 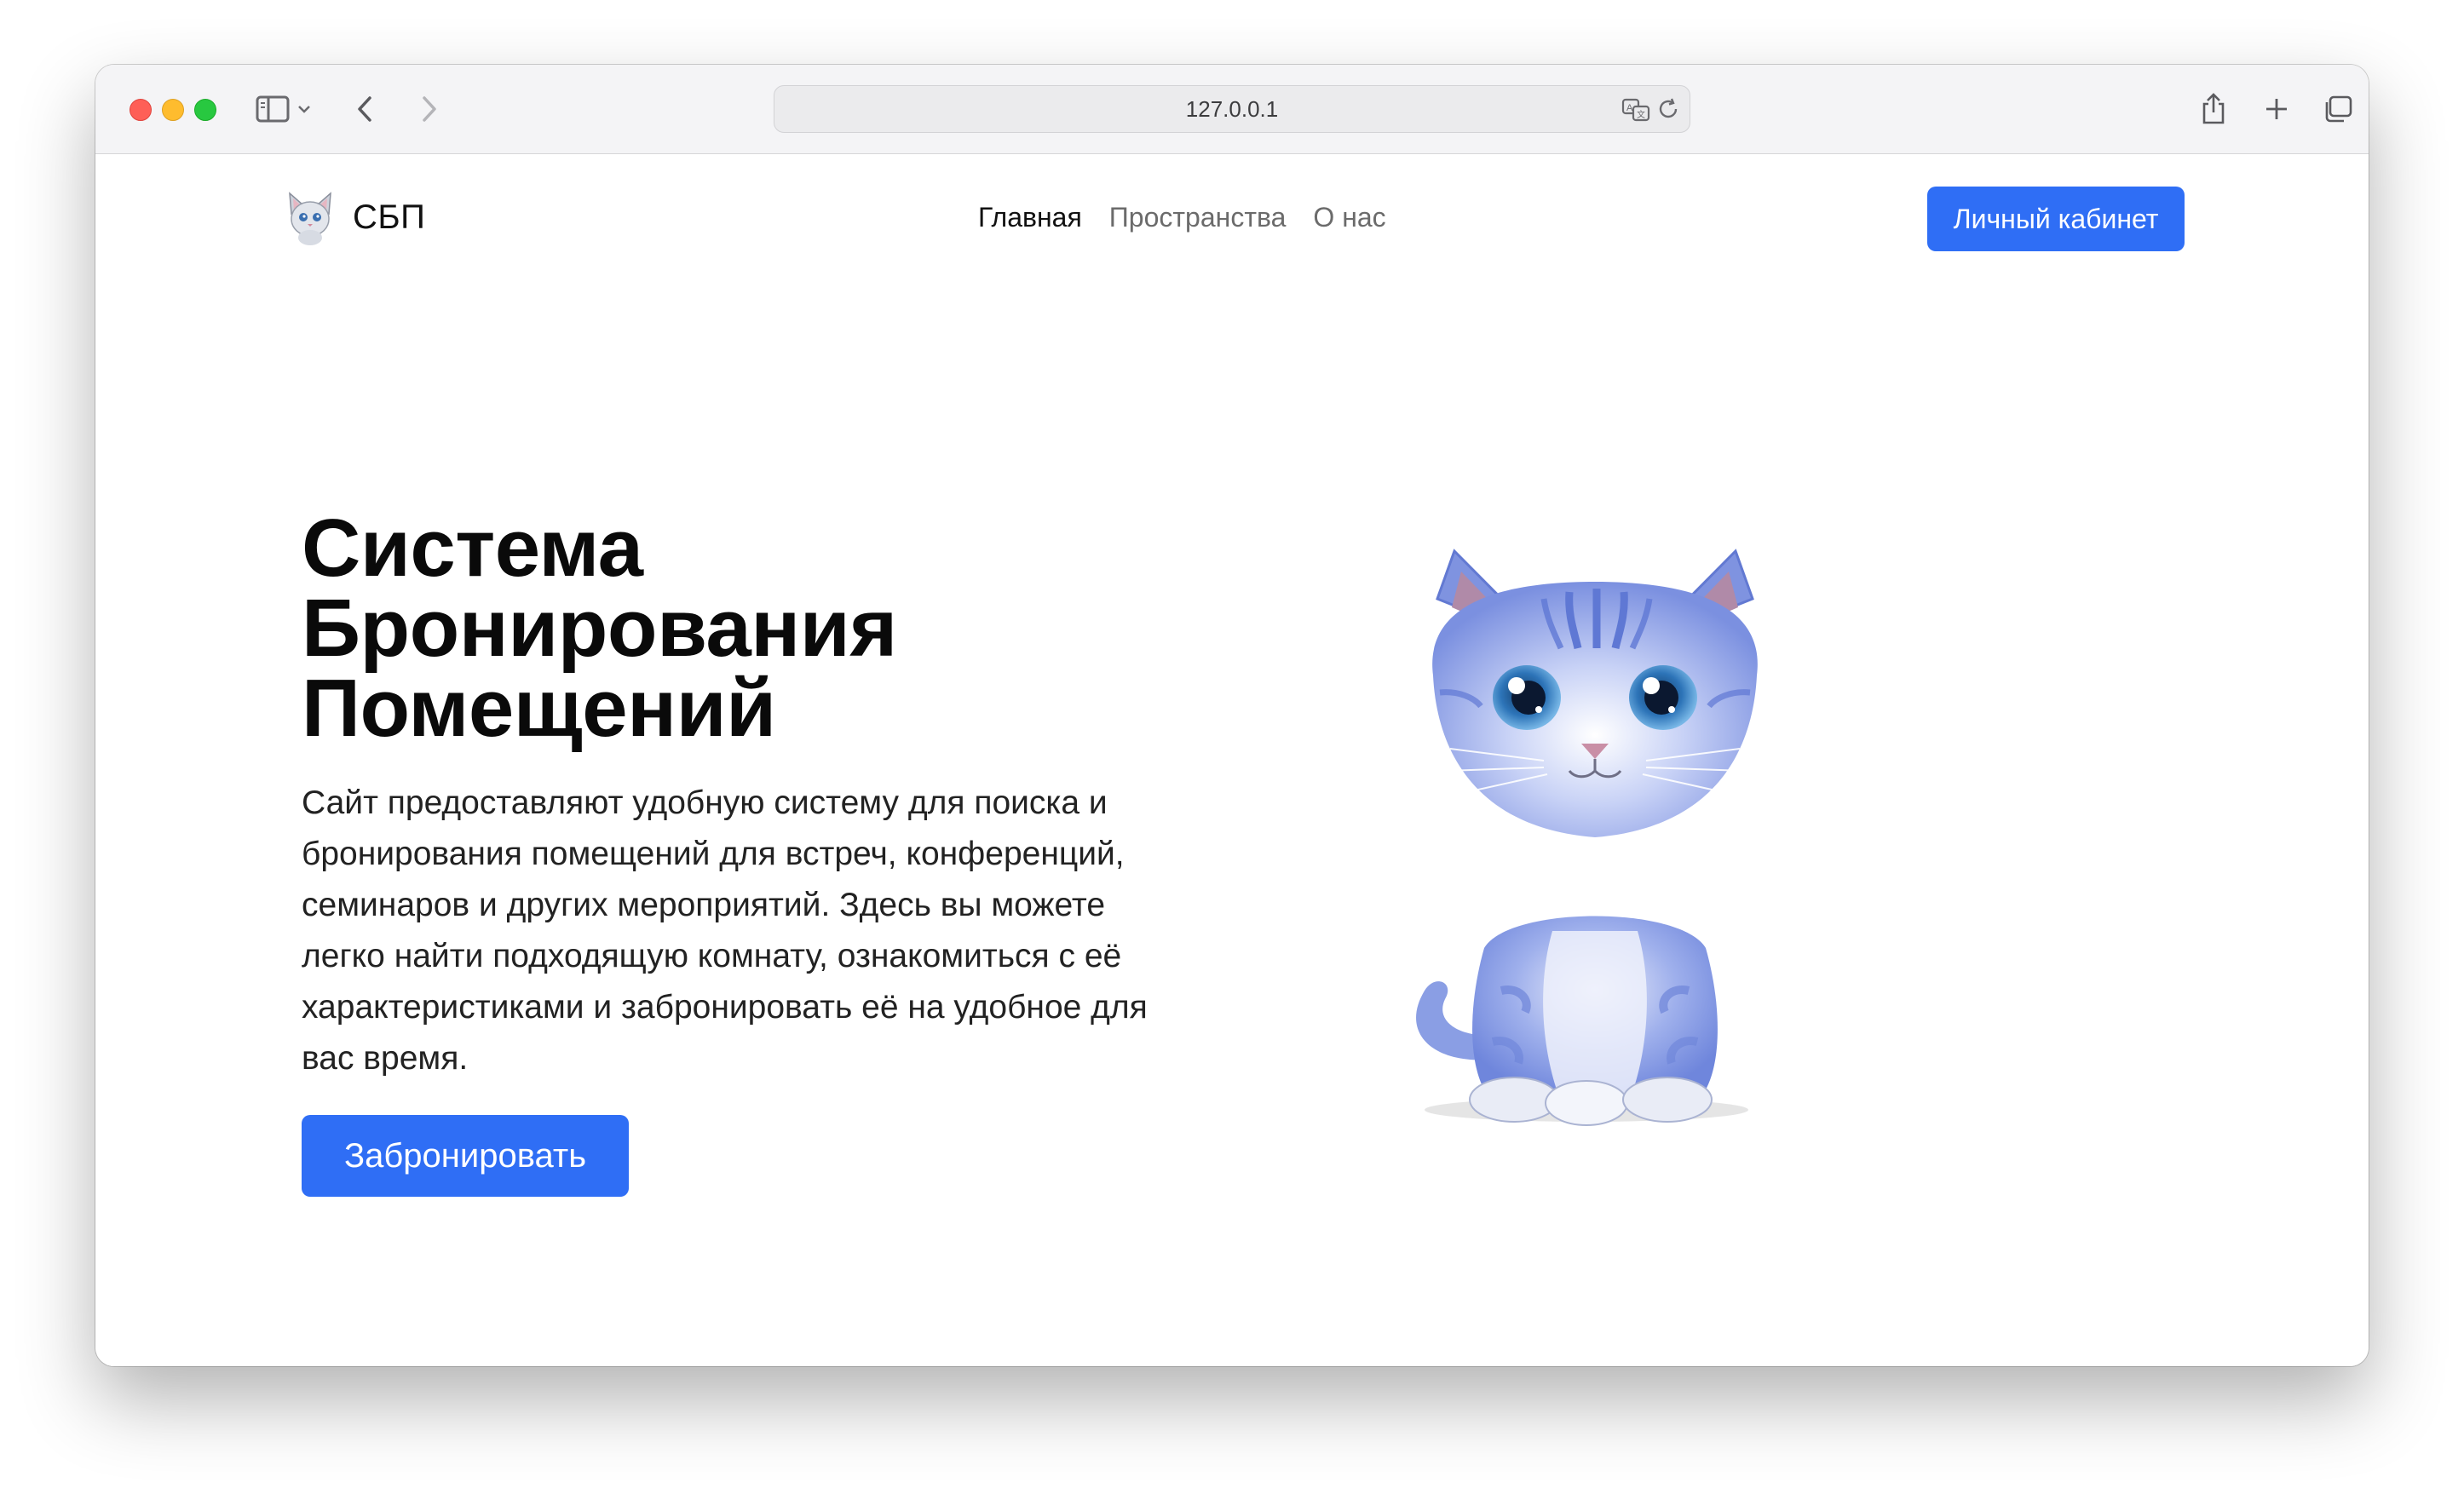 I want to click on browser-toolbar: 127.0.0.1 A文, so click(x=1232, y=109).